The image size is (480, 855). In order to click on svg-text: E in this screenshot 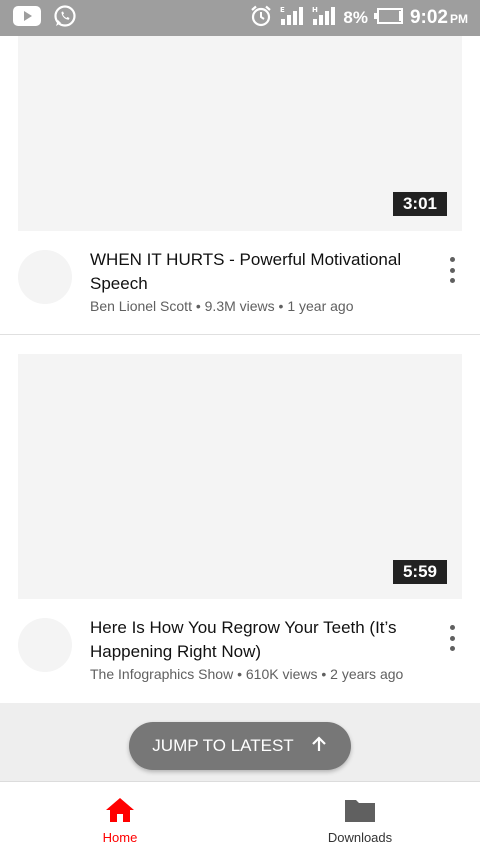, I will do `click(282, 10)`.